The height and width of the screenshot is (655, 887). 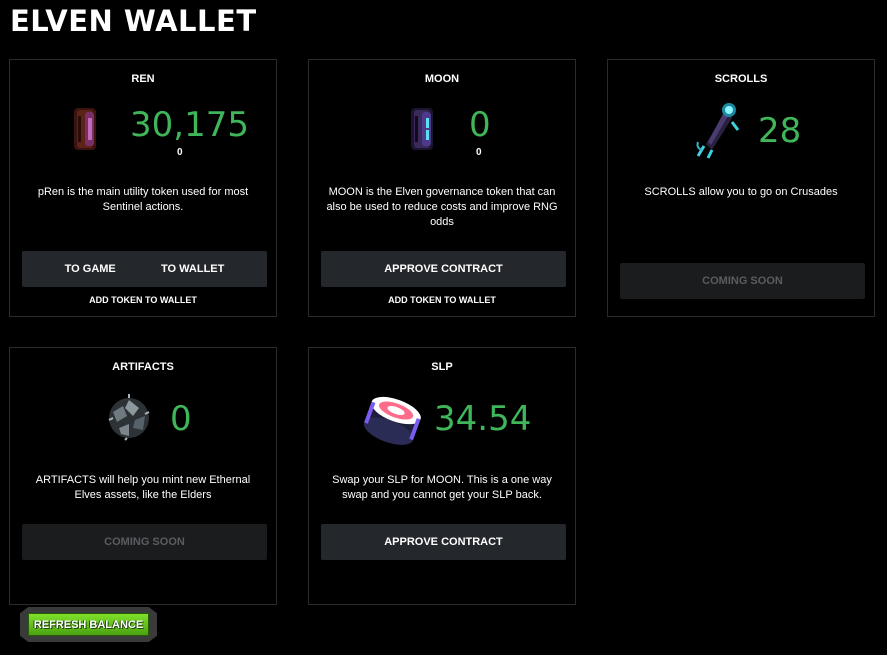 I want to click on to-wallet-button: TO WALLET, so click(x=192, y=269).